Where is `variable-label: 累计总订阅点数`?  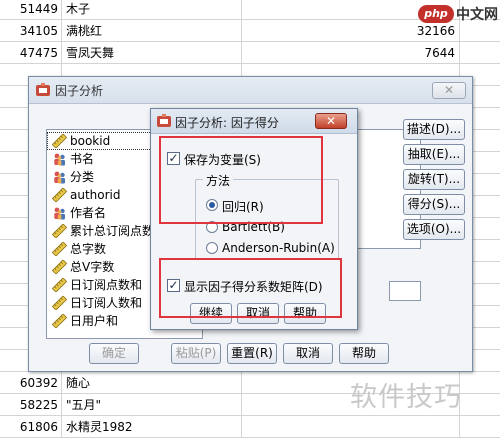 variable-label: 累计总订阅点数 is located at coordinates (112, 231).